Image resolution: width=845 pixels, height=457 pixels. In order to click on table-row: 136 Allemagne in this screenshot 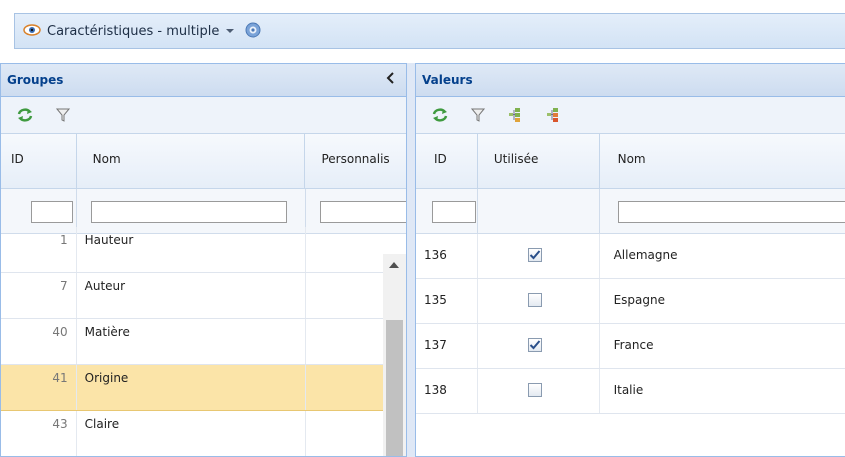, I will do `click(630, 256)`.